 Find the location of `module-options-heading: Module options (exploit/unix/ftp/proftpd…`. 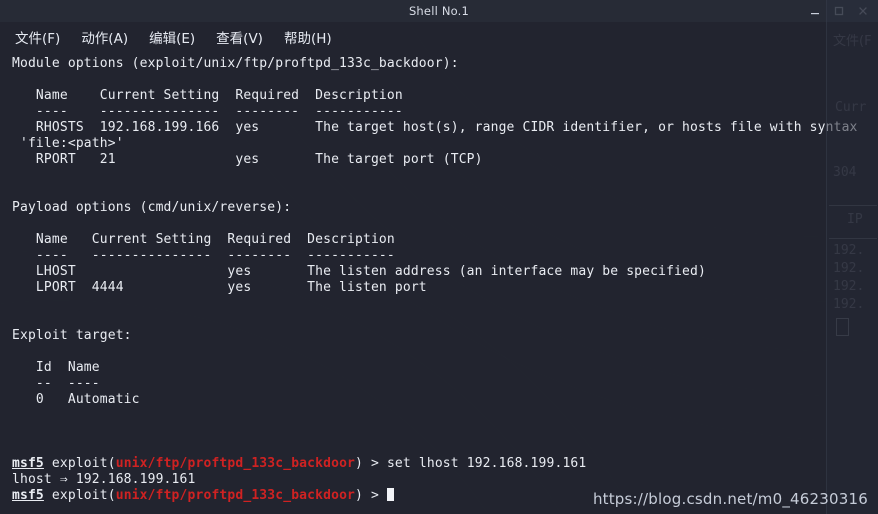

module-options-heading: Module options (exploit/unix/ftp/proftpd… is located at coordinates (235, 63).